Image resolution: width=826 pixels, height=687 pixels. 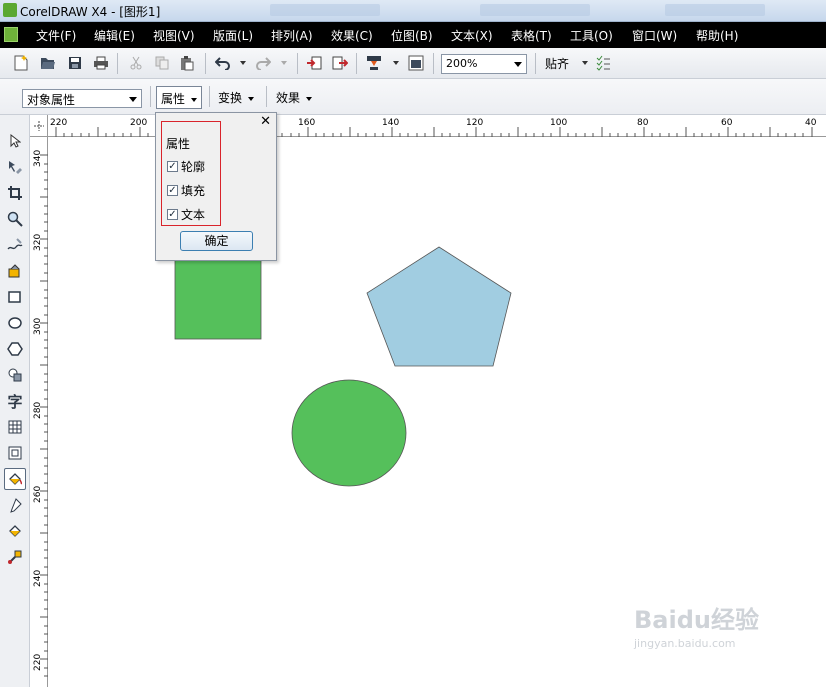 I want to click on effects-button-label: 效果, so click(x=288, y=98).